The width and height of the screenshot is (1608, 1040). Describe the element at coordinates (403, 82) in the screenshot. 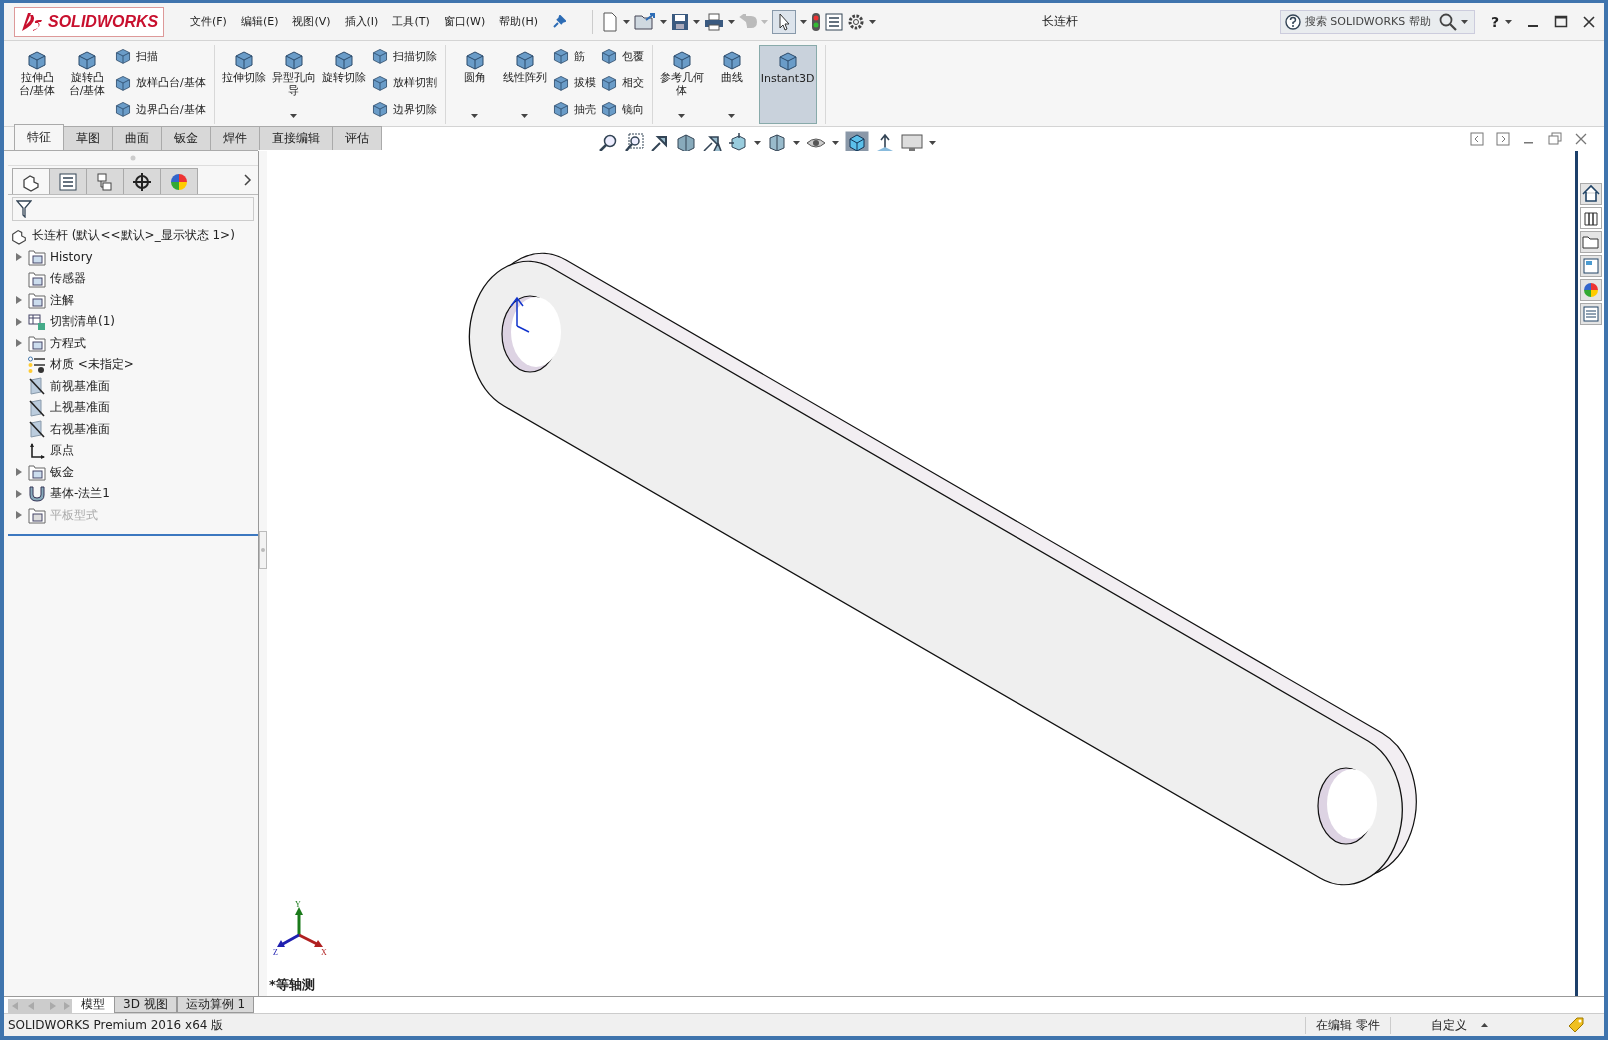

I see `ribbon-button: 放样切割` at that location.